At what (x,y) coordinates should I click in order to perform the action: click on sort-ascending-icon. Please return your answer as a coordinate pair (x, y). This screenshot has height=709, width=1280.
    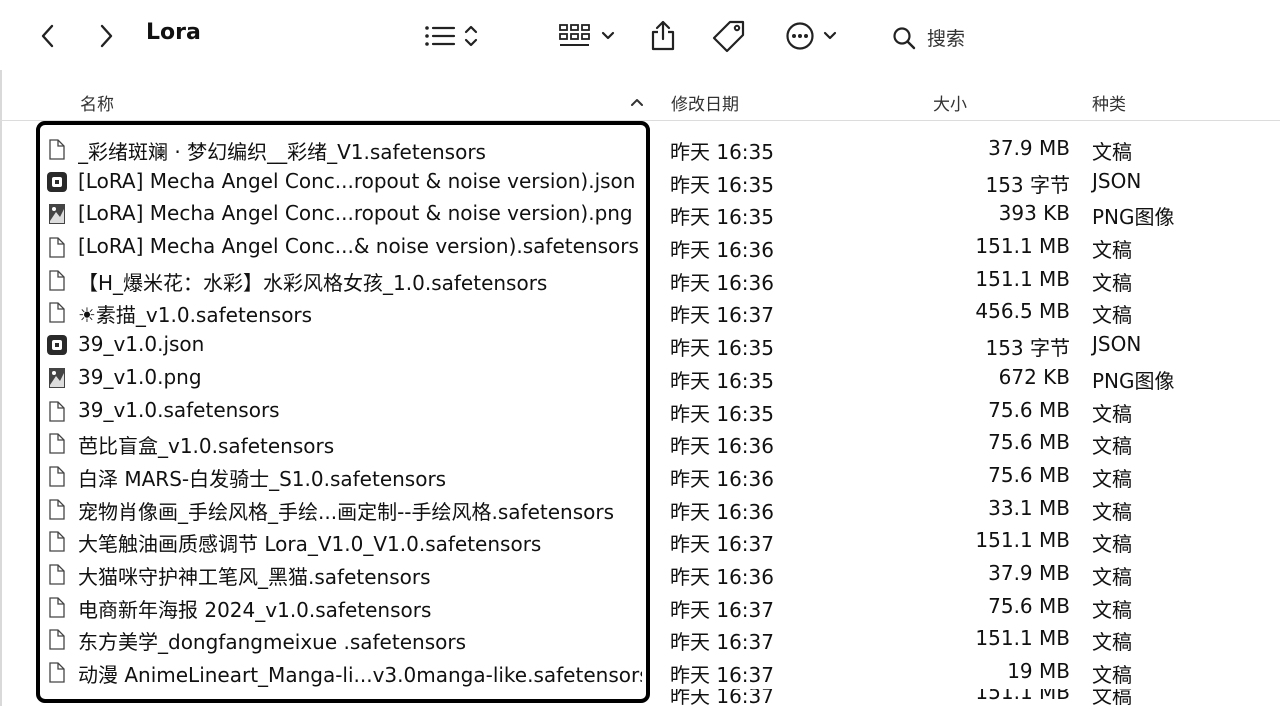
    Looking at the image, I should click on (637, 102).